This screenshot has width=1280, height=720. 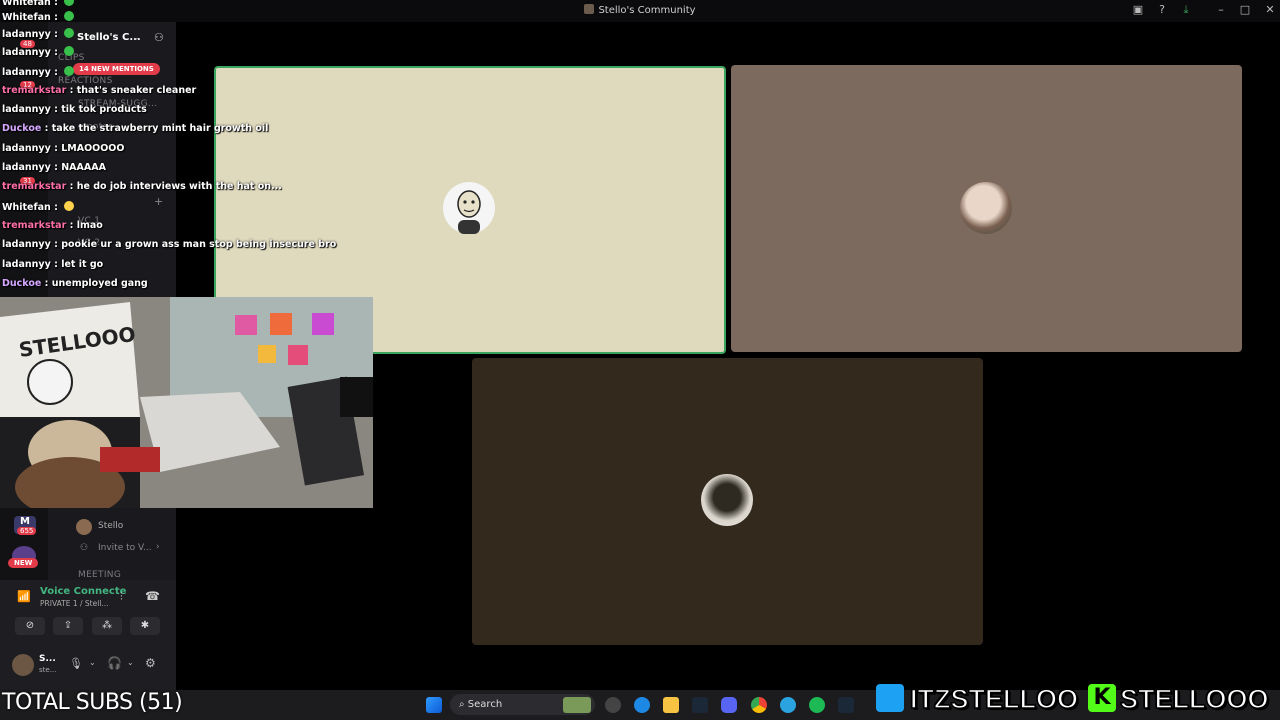 What do you see at coordinates (152, 596) in the screenshot?
I see `disconnect-icon: ☎` at bounding box center [152, 596].